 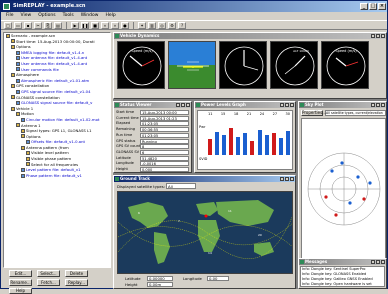 I want to click on rewind-icon: «, so click(x=105, y=25).